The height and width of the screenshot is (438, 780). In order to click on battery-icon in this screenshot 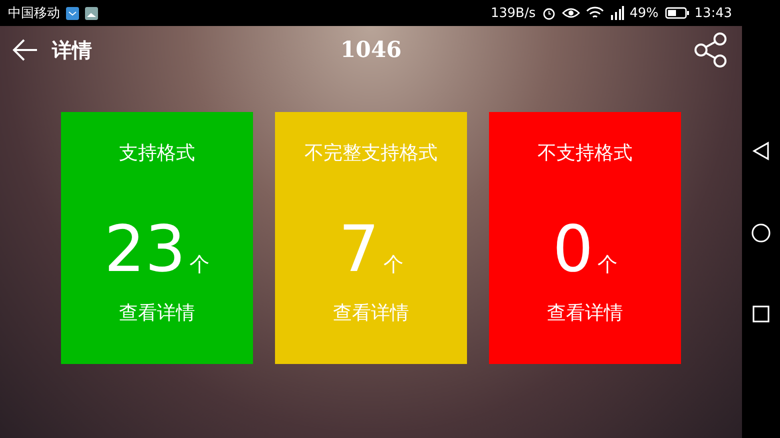, I will do `click(676, 13)`.